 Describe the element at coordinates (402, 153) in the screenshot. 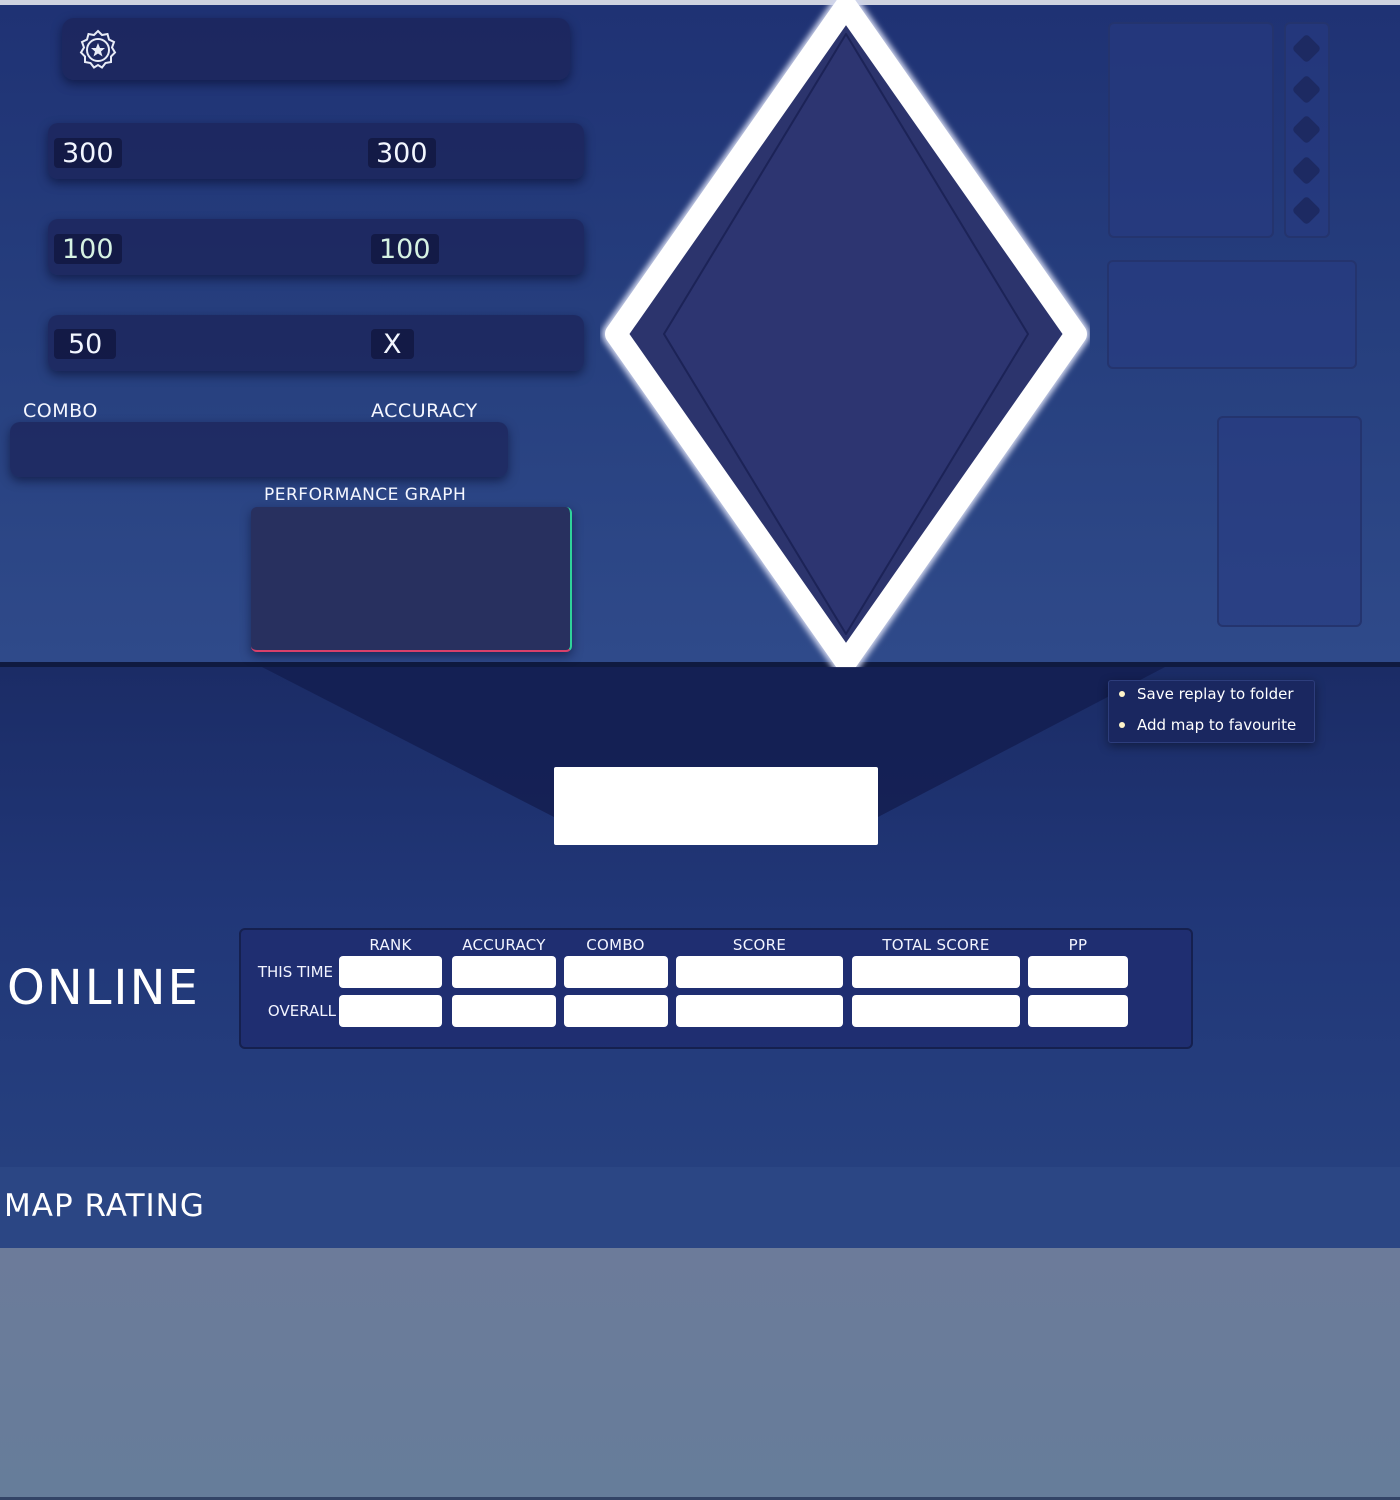

I see `hit300-geki-count: 300` at that location.